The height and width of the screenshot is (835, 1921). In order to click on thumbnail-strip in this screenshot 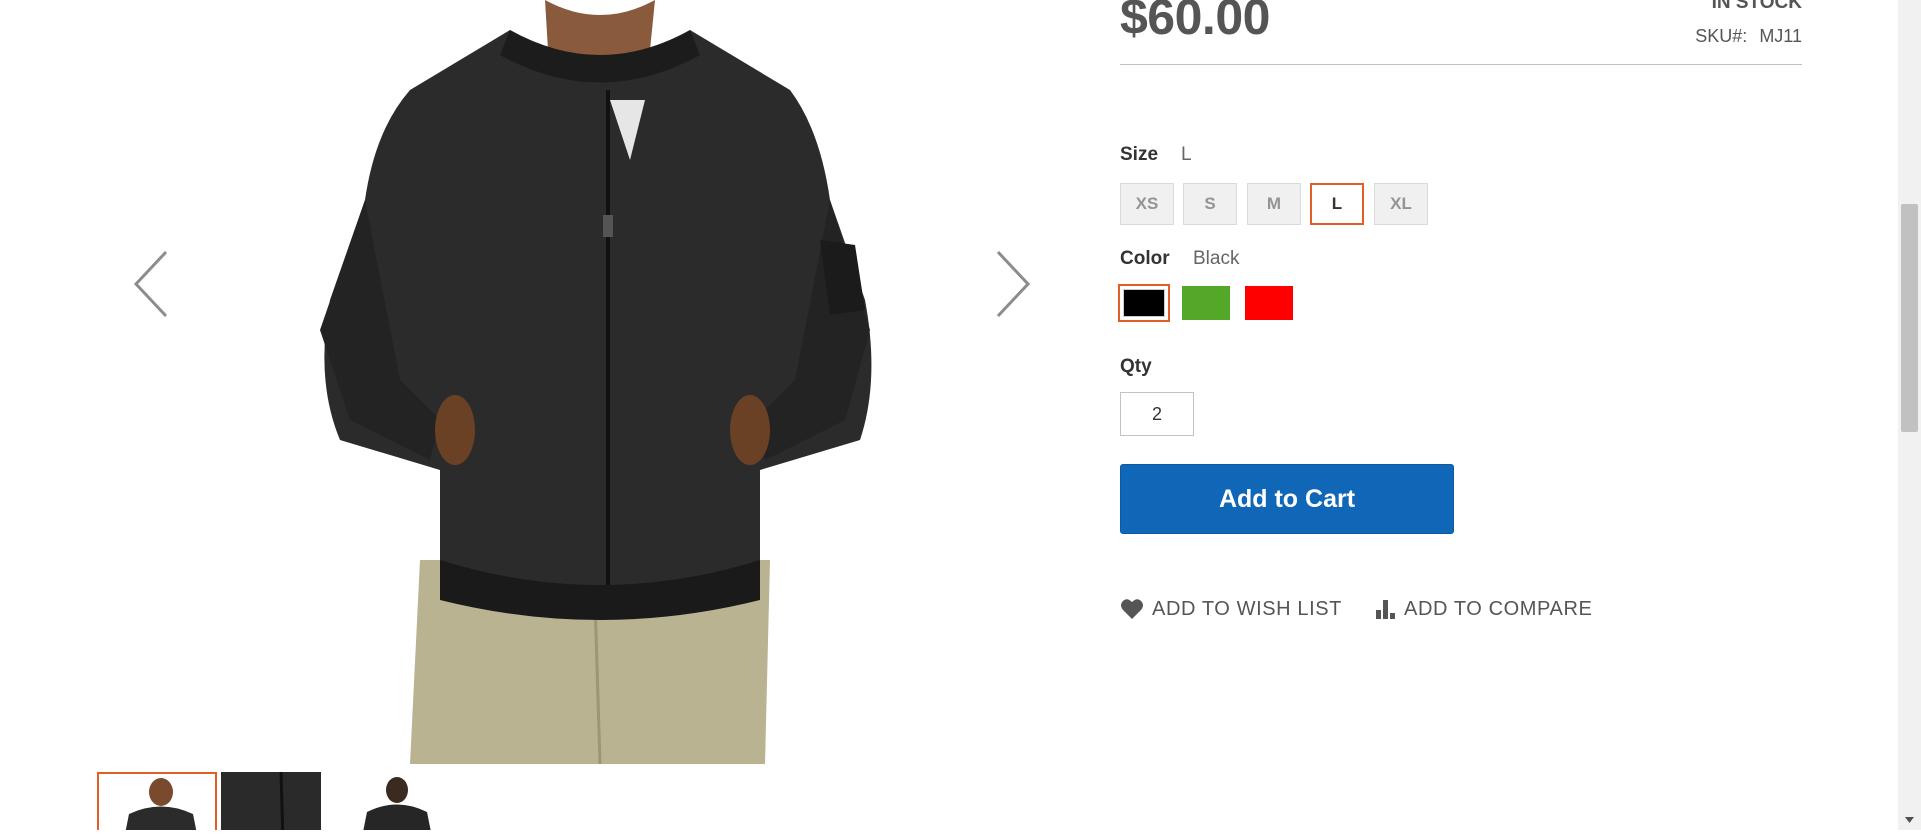, I will do `click(282, 801)`.